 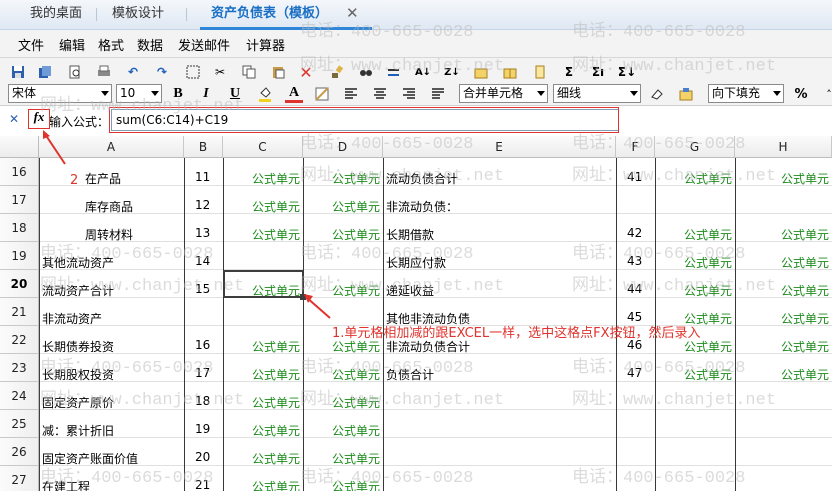 I want to click on row-header: 20, so click(x=19, y=284).